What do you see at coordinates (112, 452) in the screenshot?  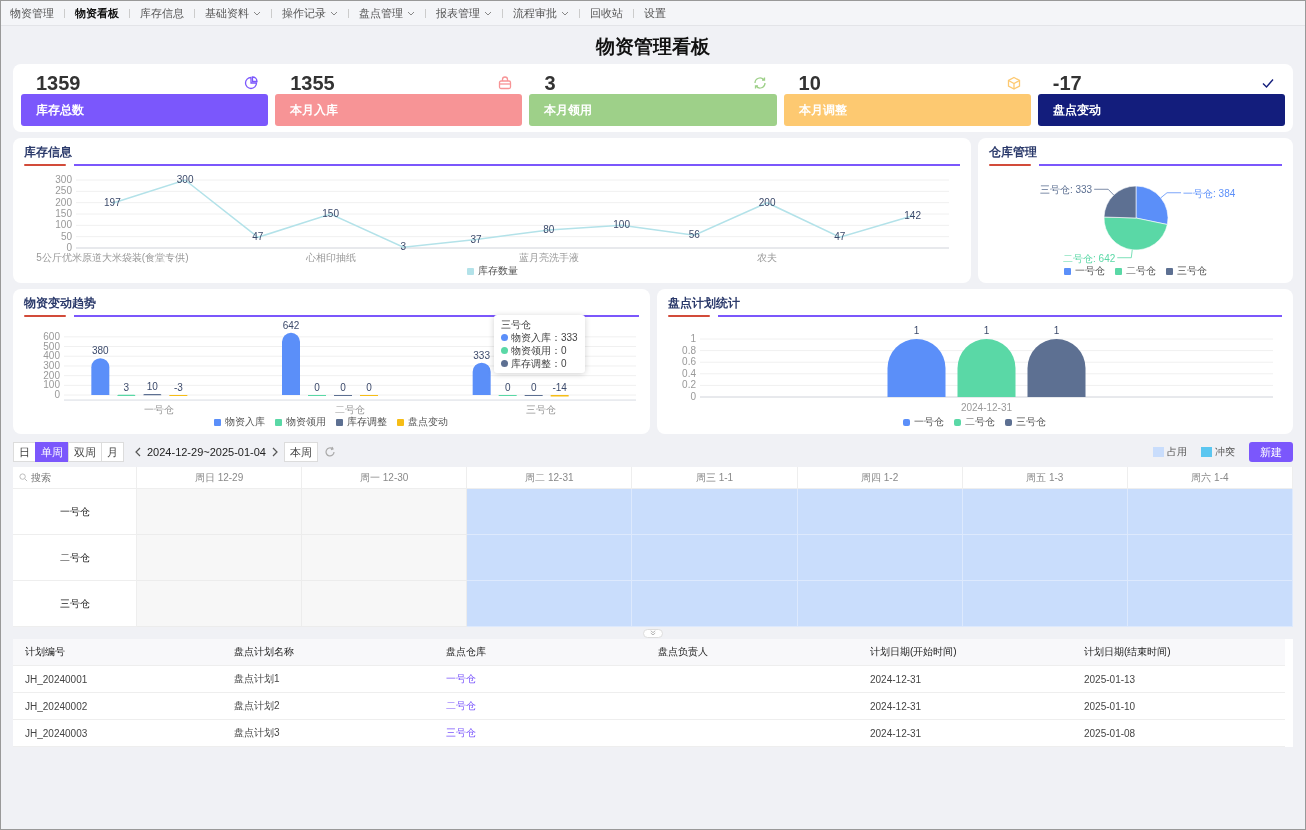 I see `view-tab: 月` at bounding box center [112, 452].